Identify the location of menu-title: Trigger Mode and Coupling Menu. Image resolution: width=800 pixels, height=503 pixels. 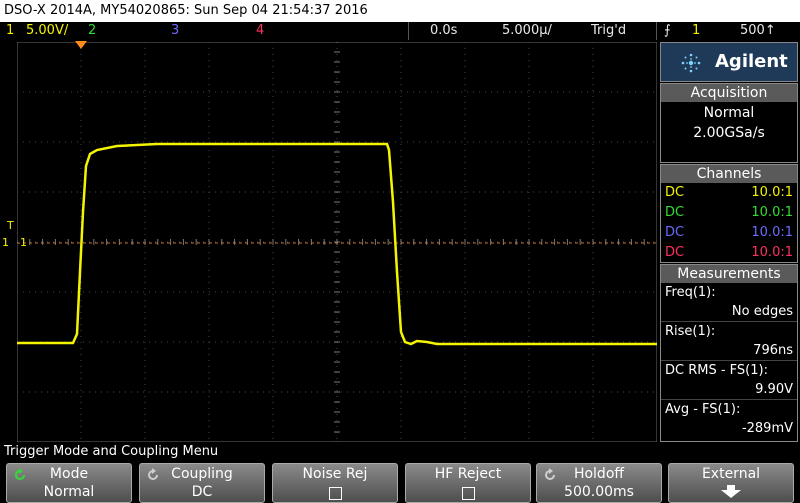
(400, 452).